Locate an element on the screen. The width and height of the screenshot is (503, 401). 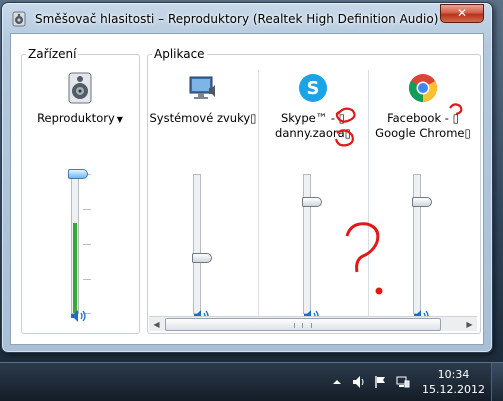
speaker-app-icon is located at coordinates (19, 19).